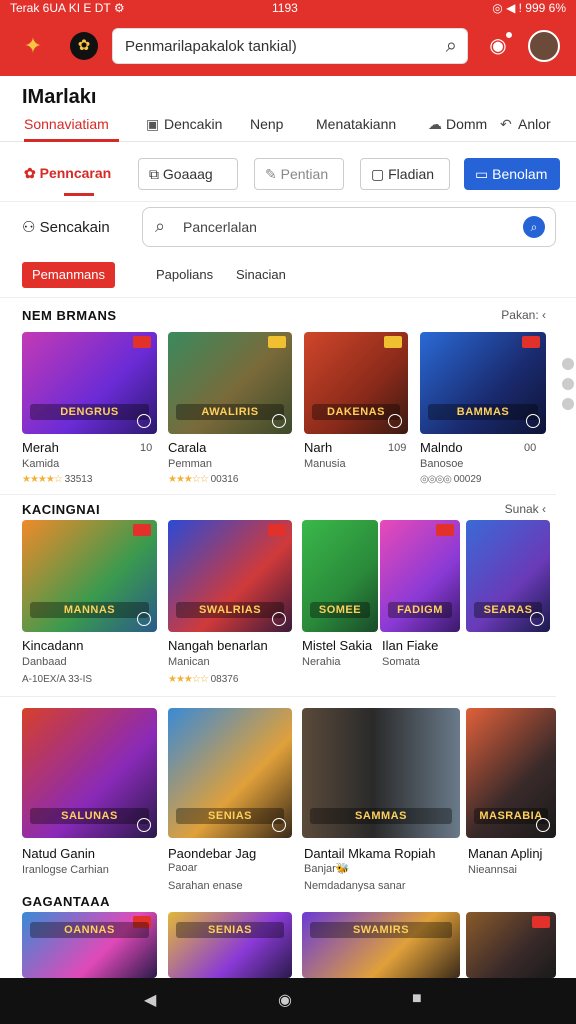 This screenshot has width=576, height=1024. What do you see at coordinates (40, 447) in the screenshot?
I see `game-name: Merah` at bounding box center [40, 447].